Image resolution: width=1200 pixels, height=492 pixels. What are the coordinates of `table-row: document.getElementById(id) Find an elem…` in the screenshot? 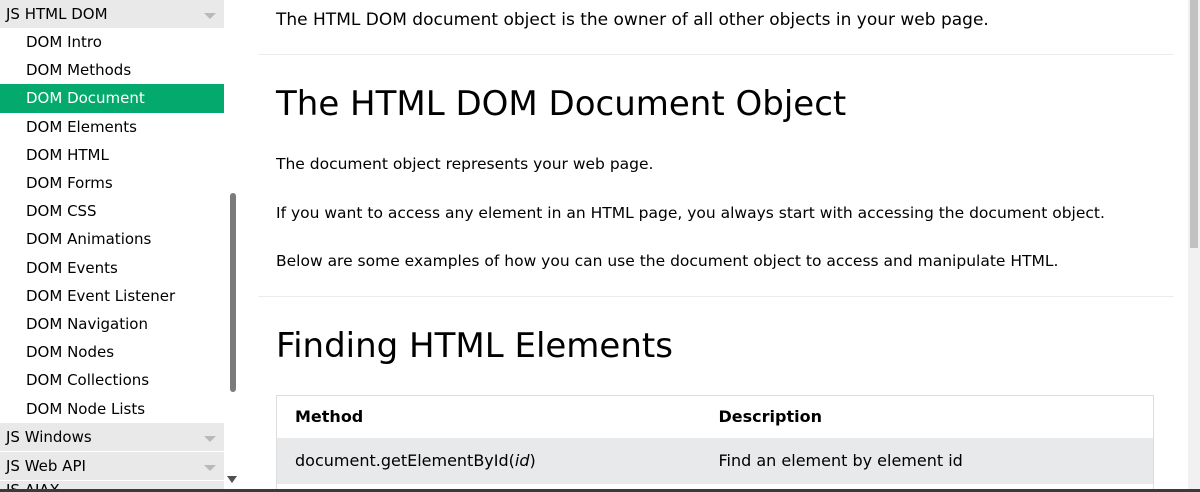 It's located at (715, 460).